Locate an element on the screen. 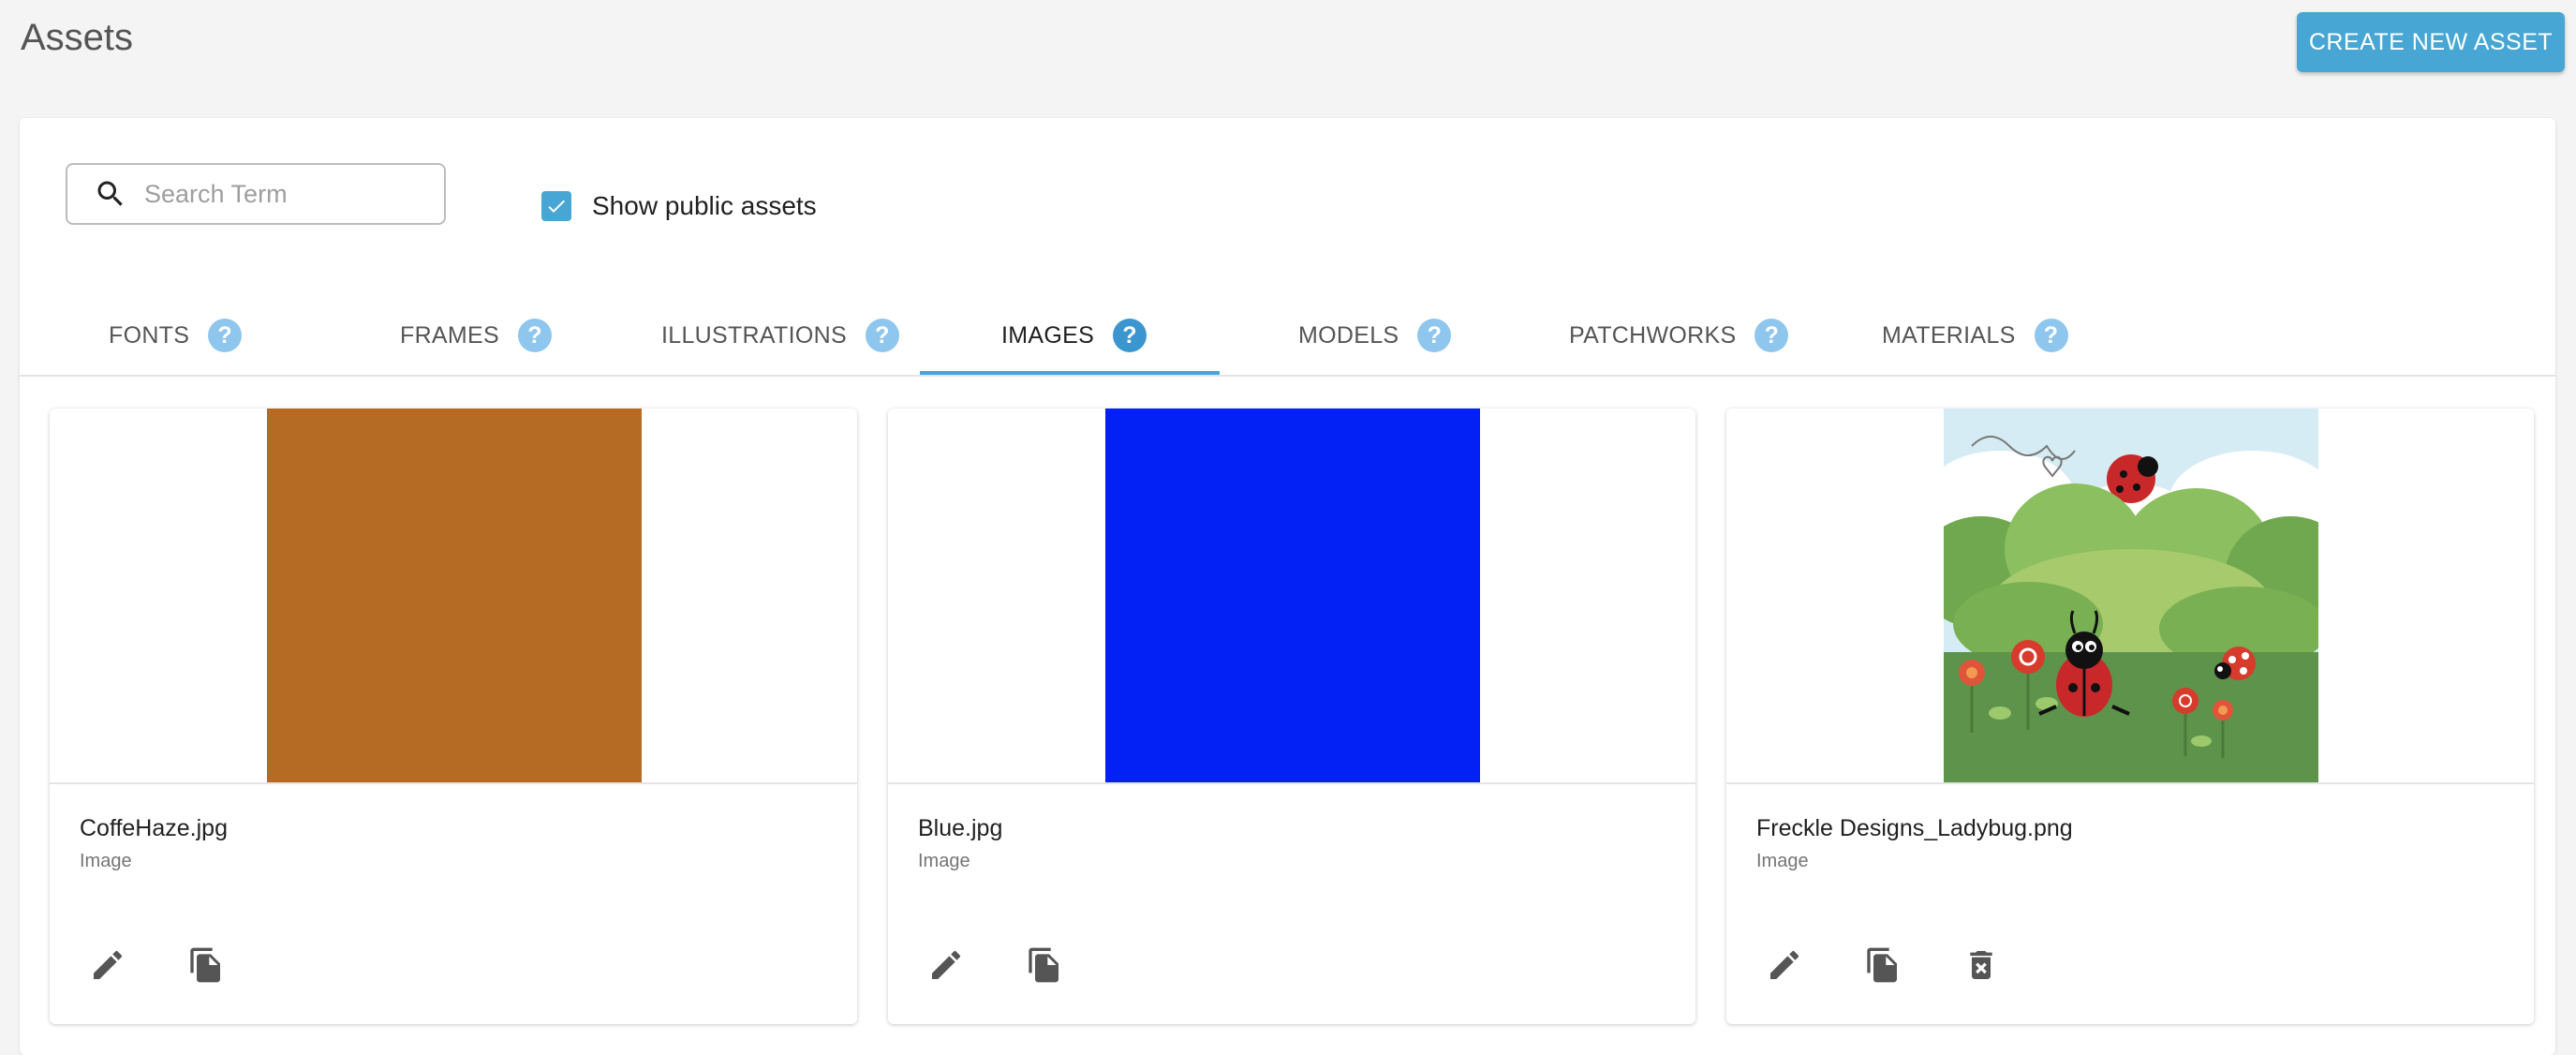 This screenshot has height=1055, width=2576. search-input is located at coordinates (285, 194).